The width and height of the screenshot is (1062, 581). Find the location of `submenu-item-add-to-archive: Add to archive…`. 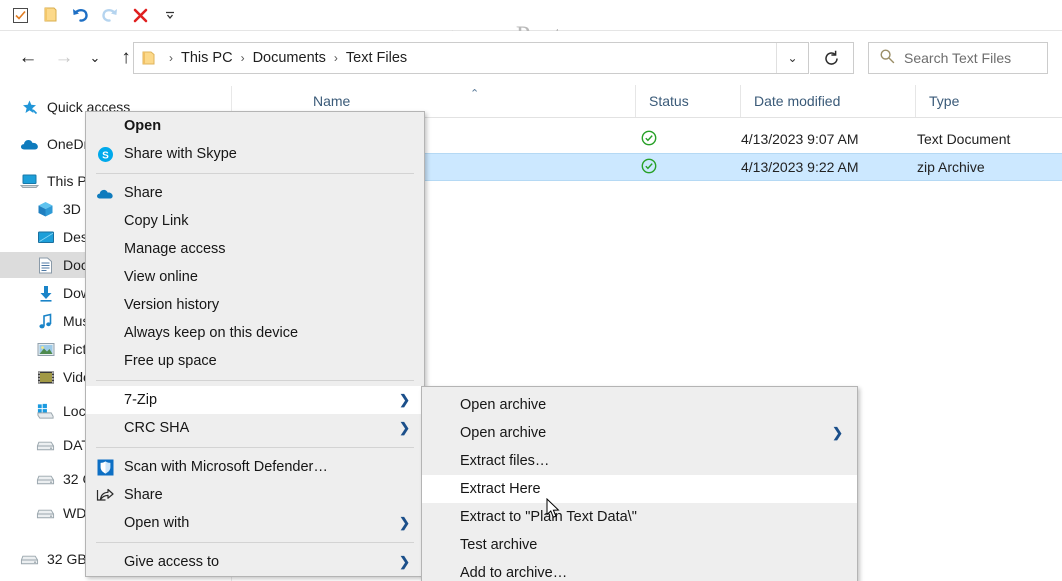

submenu-item-add-to-archive: Add to archive… is located at coordinates (639, 570).